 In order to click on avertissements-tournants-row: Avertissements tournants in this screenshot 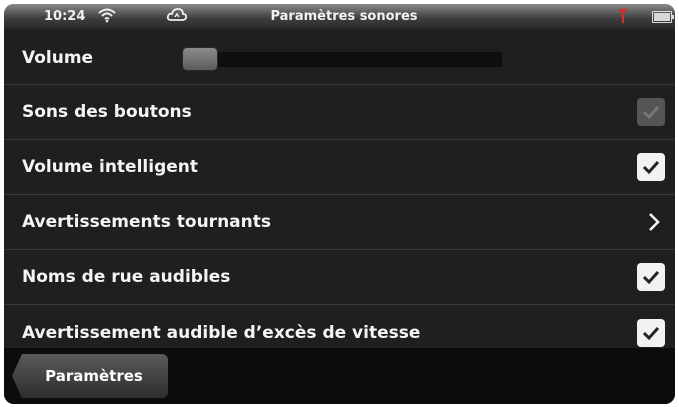, I will do `click(339, 222)`.